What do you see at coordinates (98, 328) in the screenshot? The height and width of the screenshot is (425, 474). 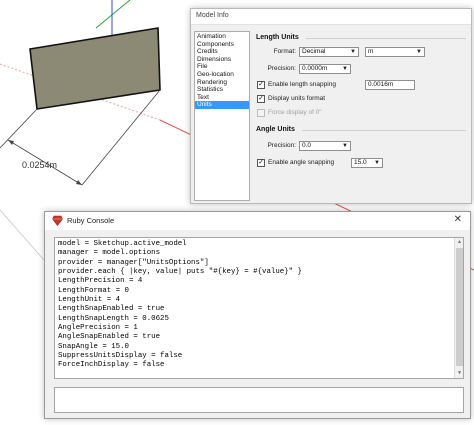 I see `console-line: AnglePrecision = 1` at bounding box center [98, 328].